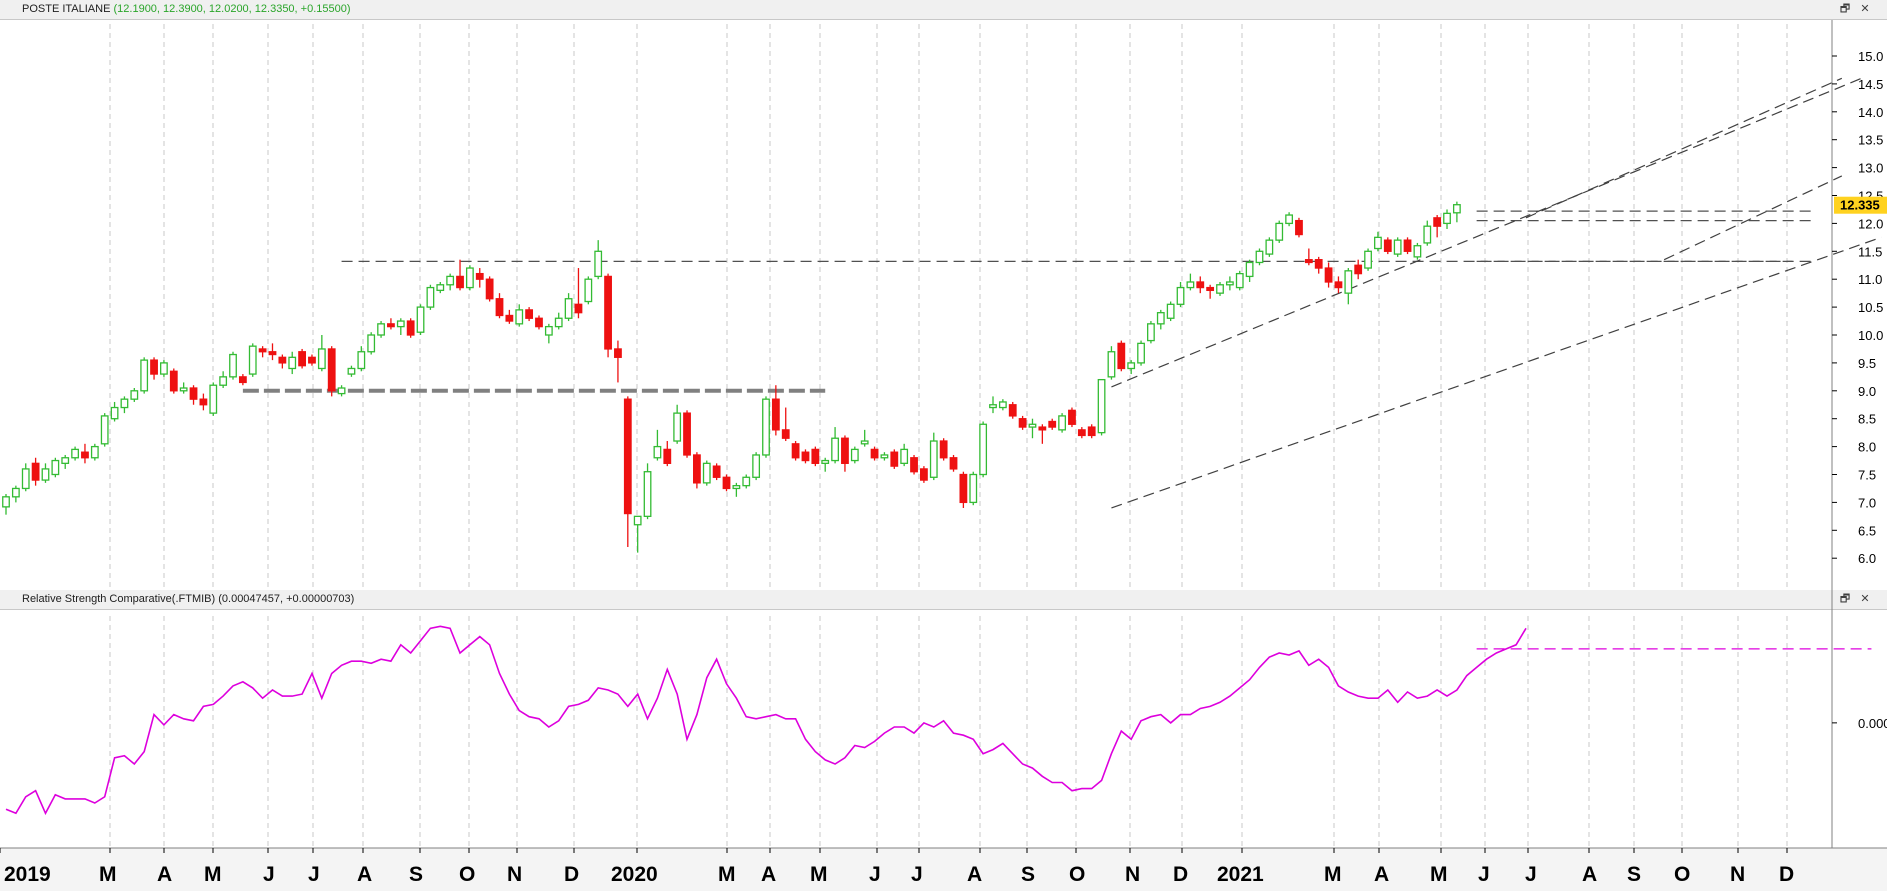 The image size is (1887, 891). What do you see at coordinates (1870, 84) in the screenshot?
I see `price-axis-label: 14.5` at bounding box center [1870, 84].